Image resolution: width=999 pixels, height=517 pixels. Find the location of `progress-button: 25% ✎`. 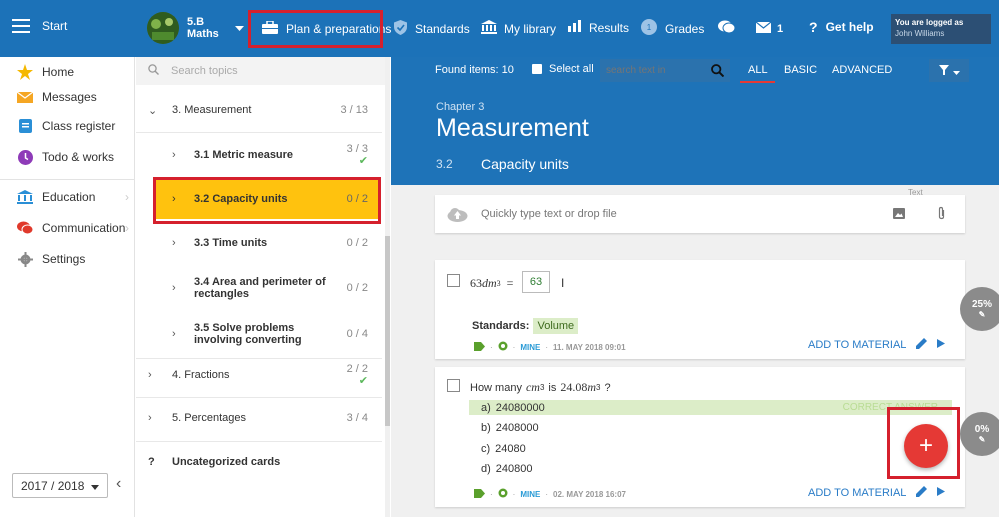

progress-button: 25% ✎ is located at coordinates (979, 309).